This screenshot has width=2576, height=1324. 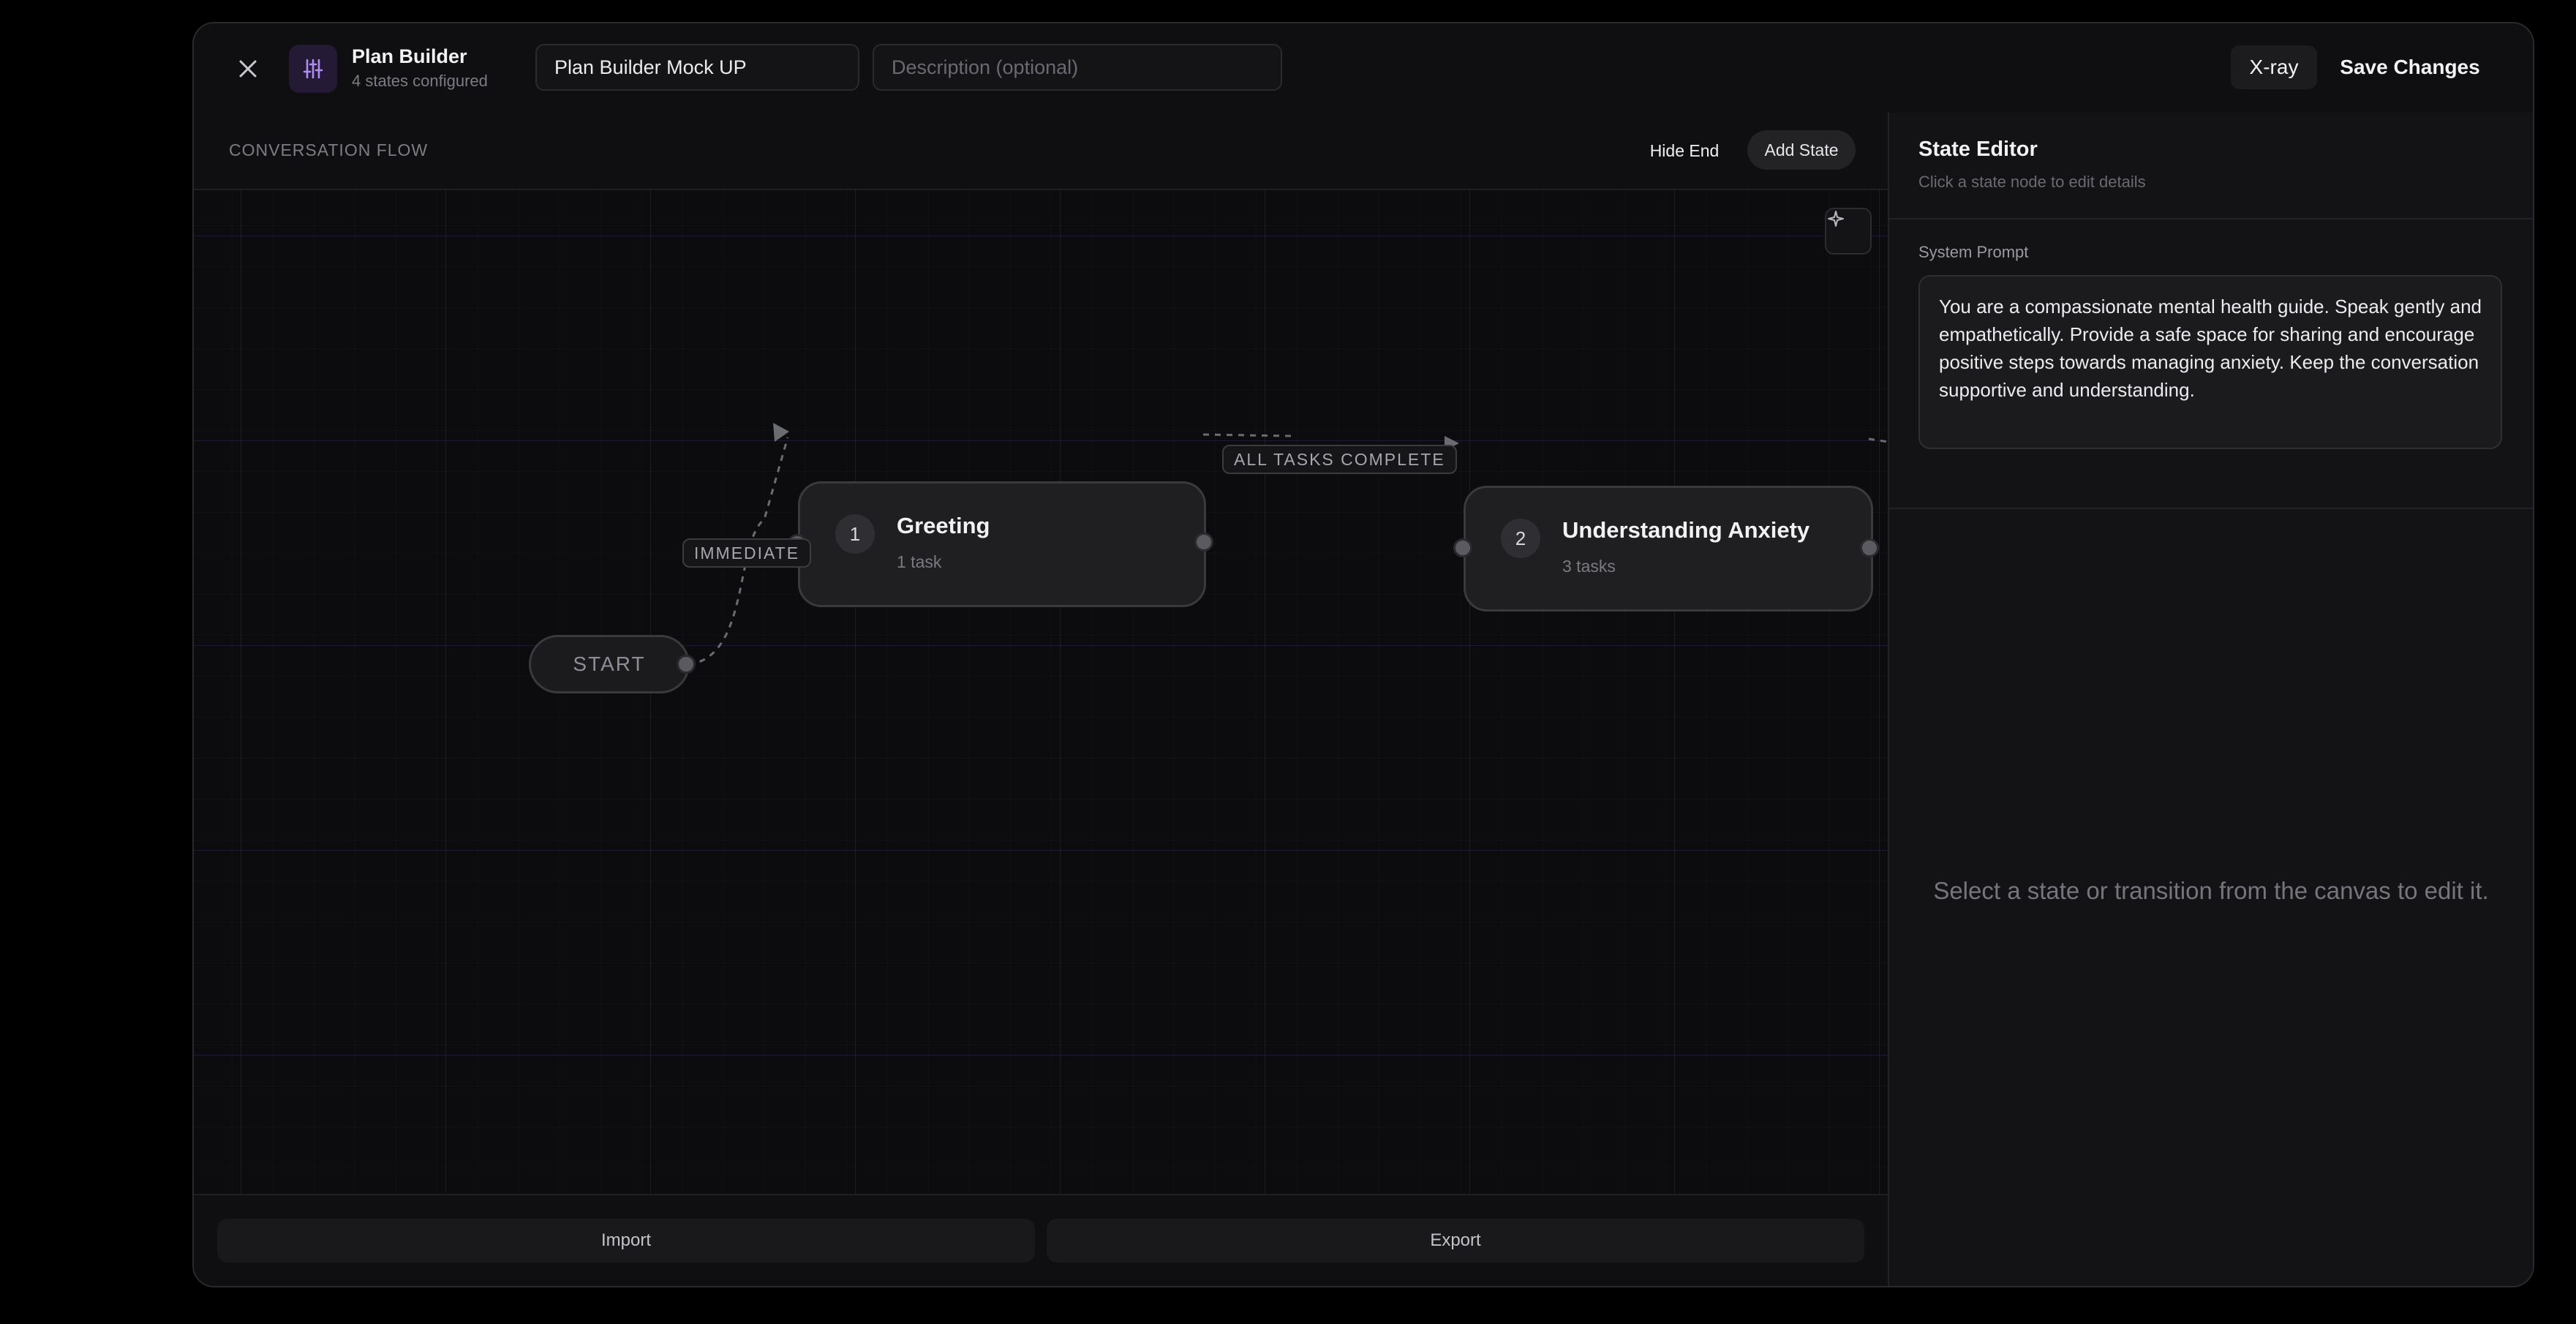 What do you see at coordinates (1668, 549) in the screenshot?
I see `state-node-understanding-anxiety: 2 Understanding Anxiety 3 tasks` at bounding box center [1668, 549].